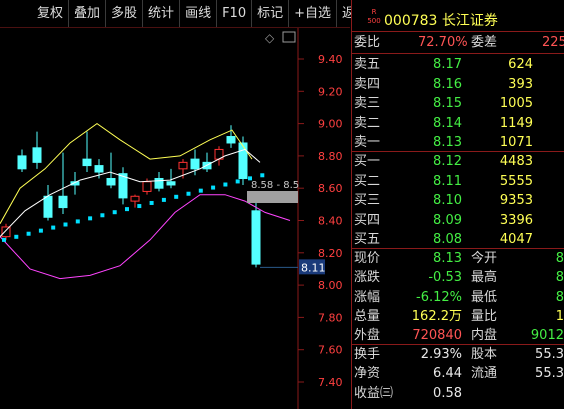 The width and height of the screenshot is (564, 409). I want to click on y-tick-label: 8.60, so click(330, 188).